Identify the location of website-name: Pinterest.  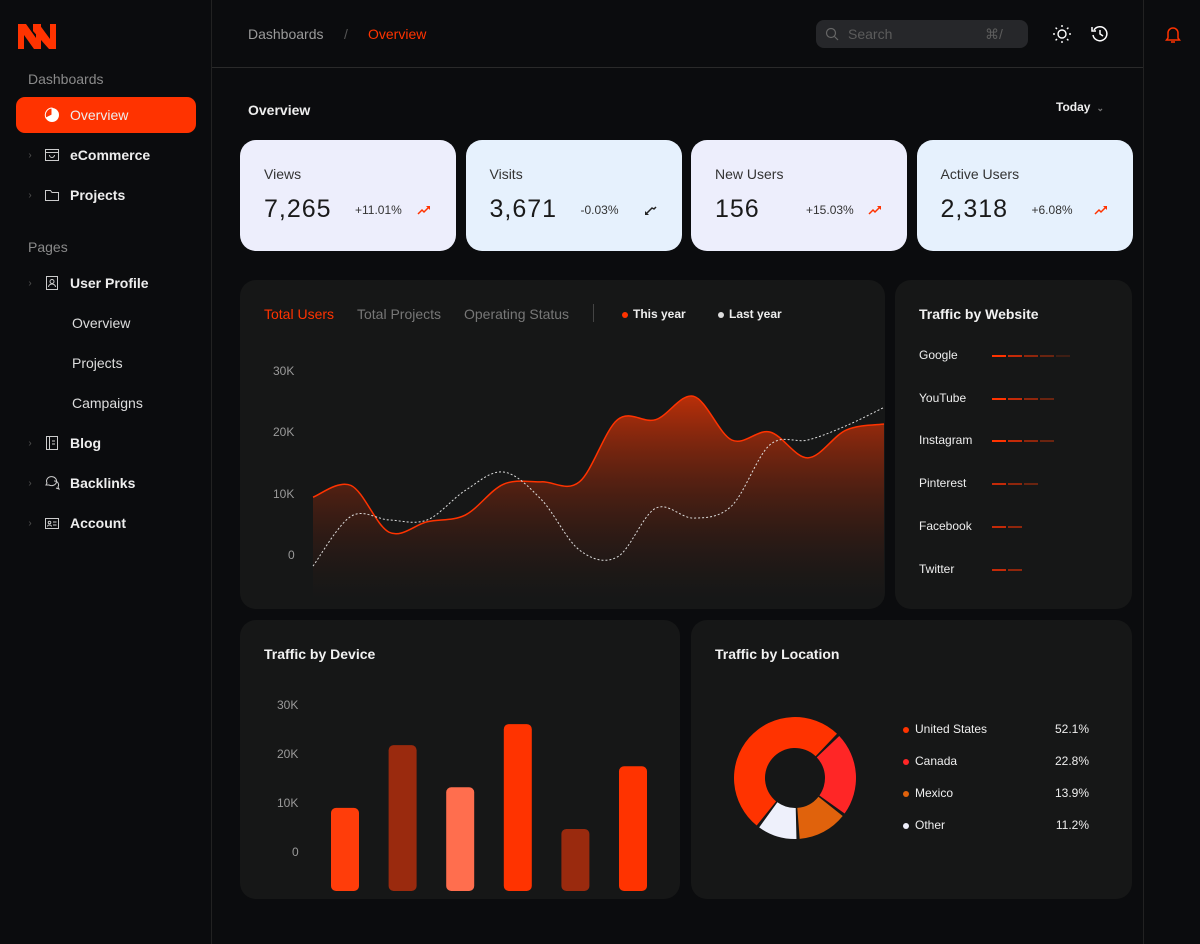
(943, 483).